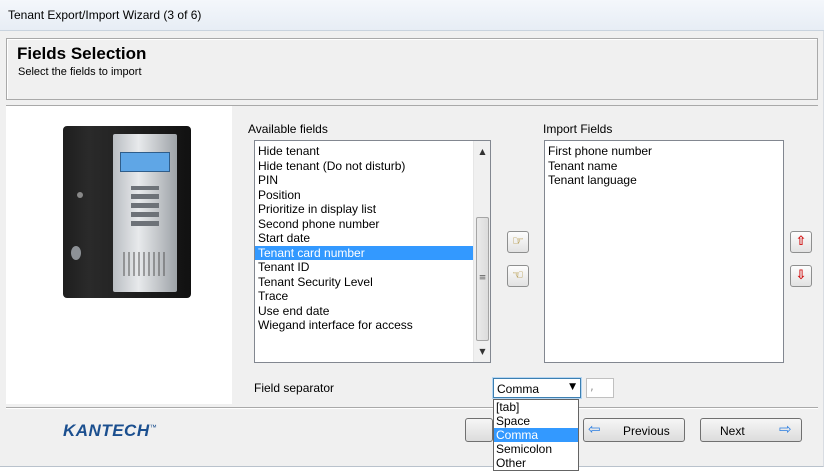  I want to click on dropdown-option: Comma, so click(536, 435).